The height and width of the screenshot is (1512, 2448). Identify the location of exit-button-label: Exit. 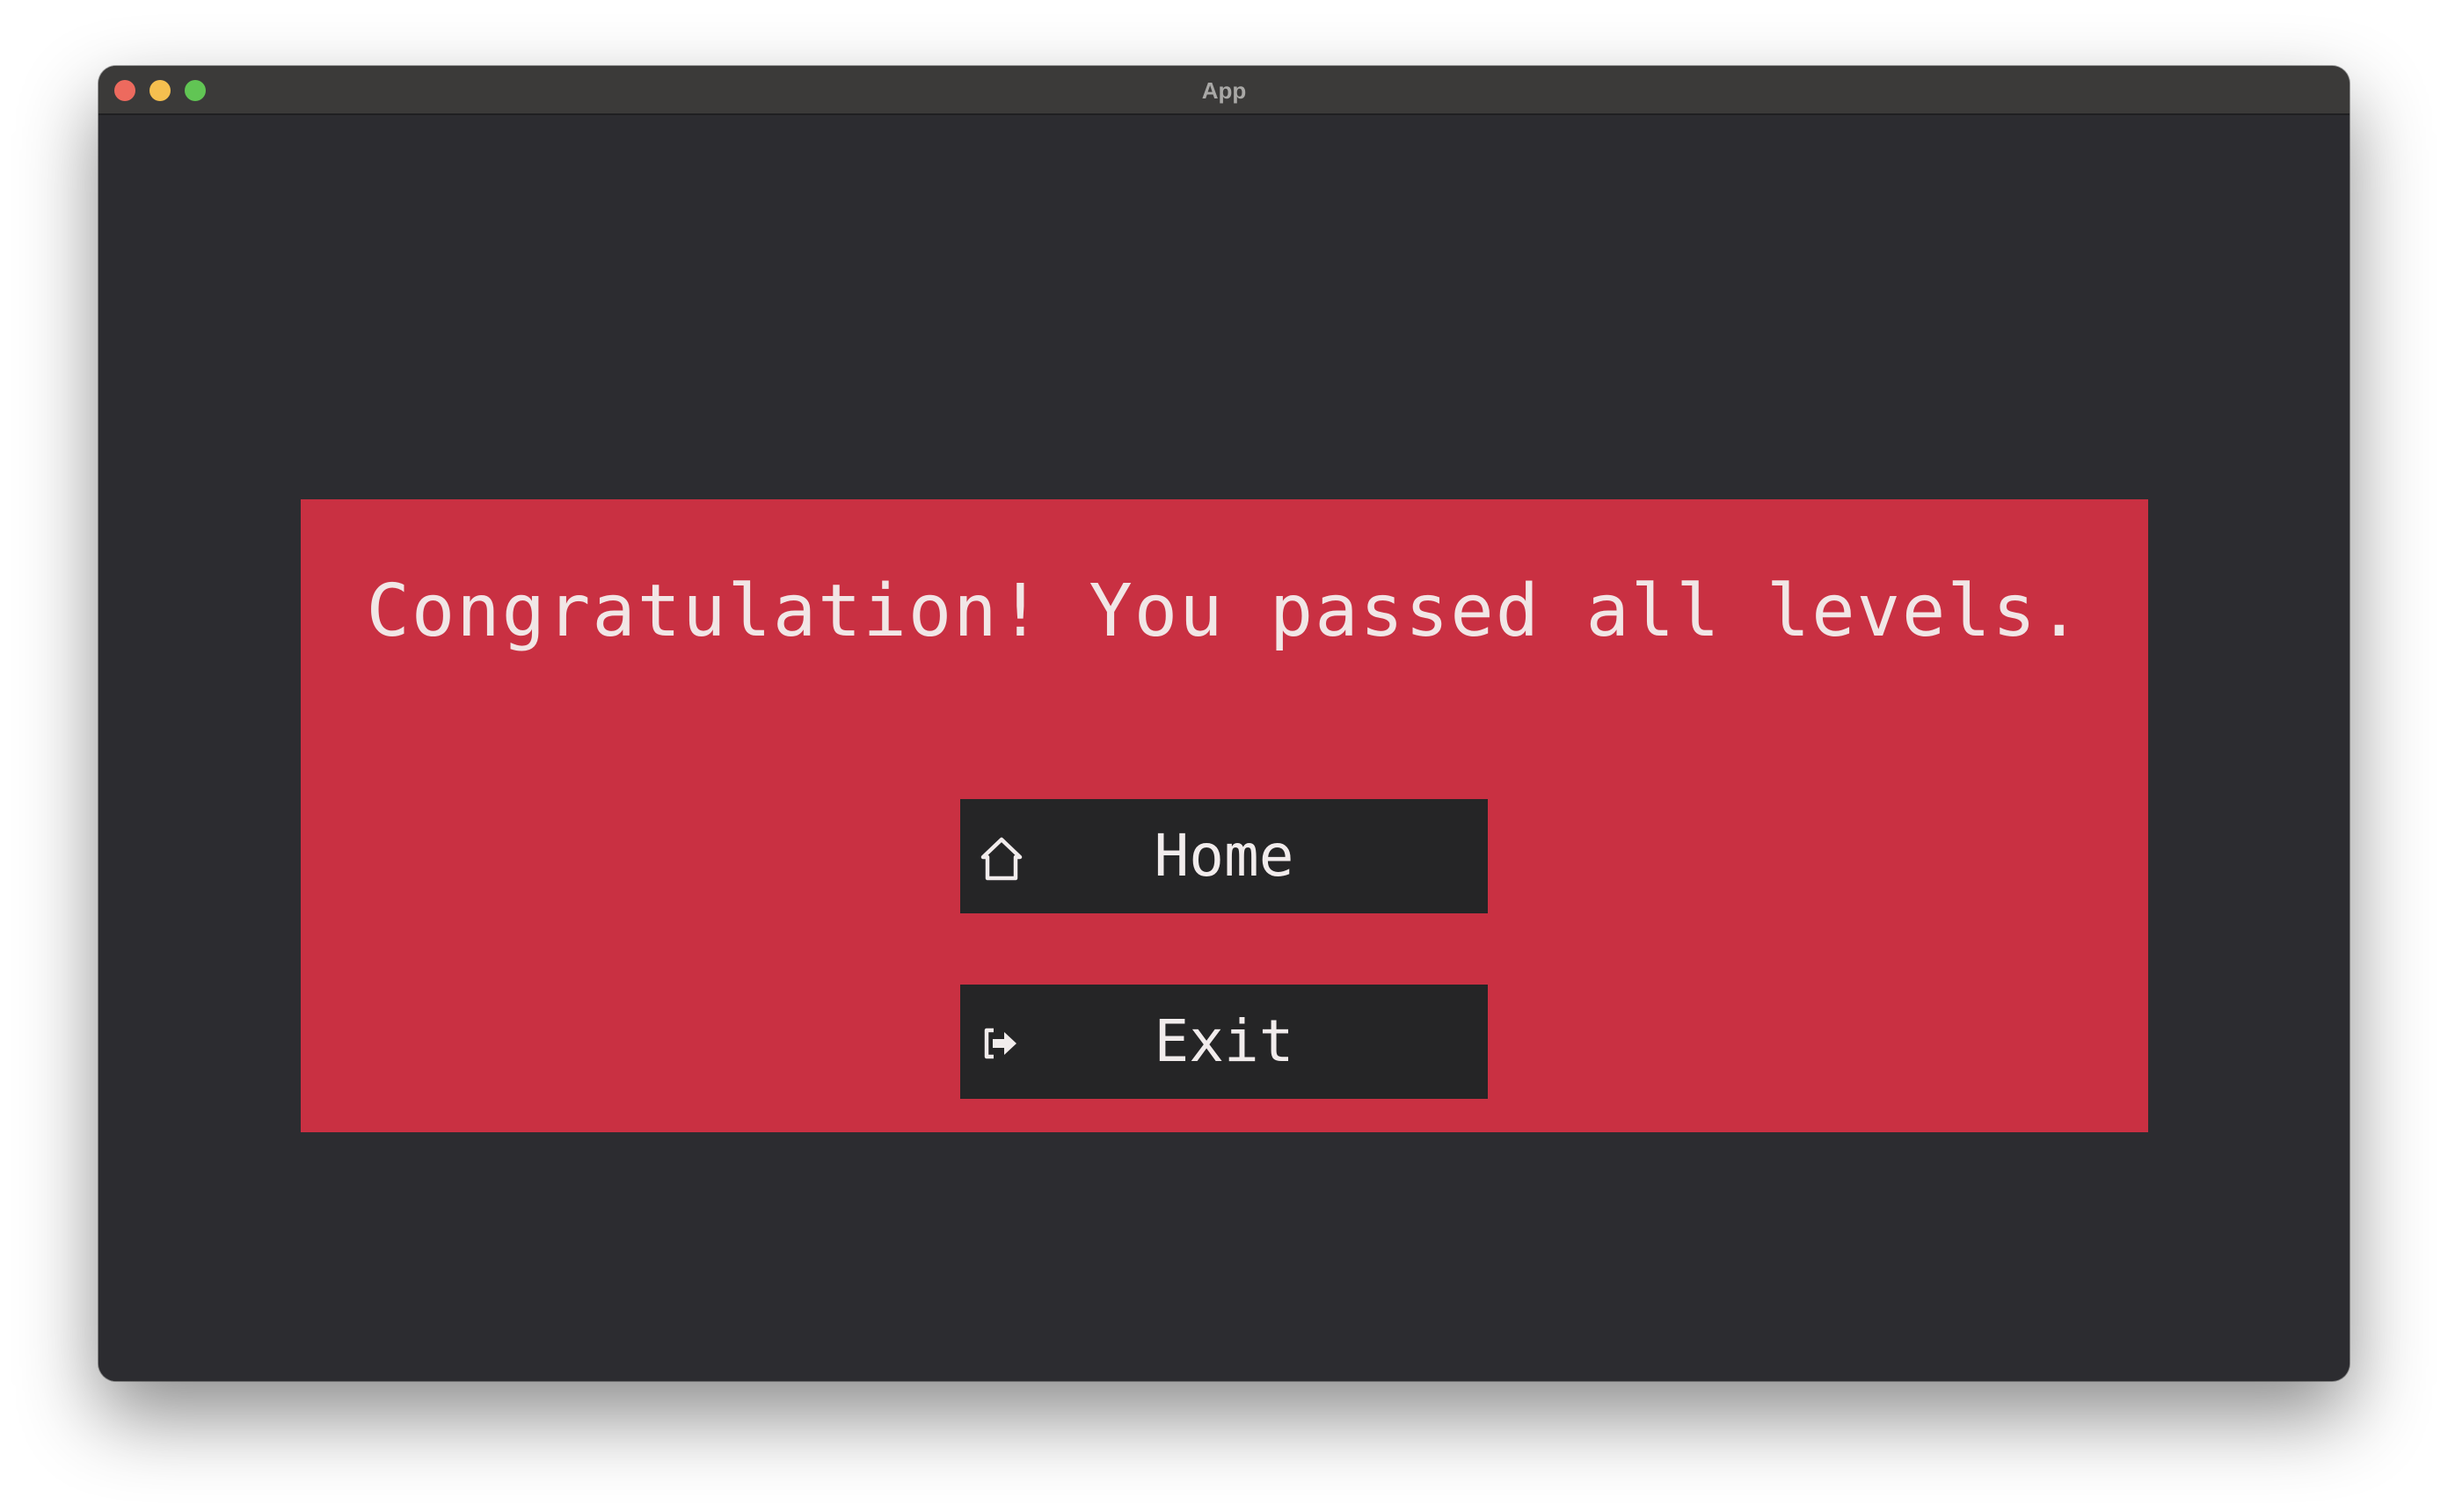
(1224, 1041).